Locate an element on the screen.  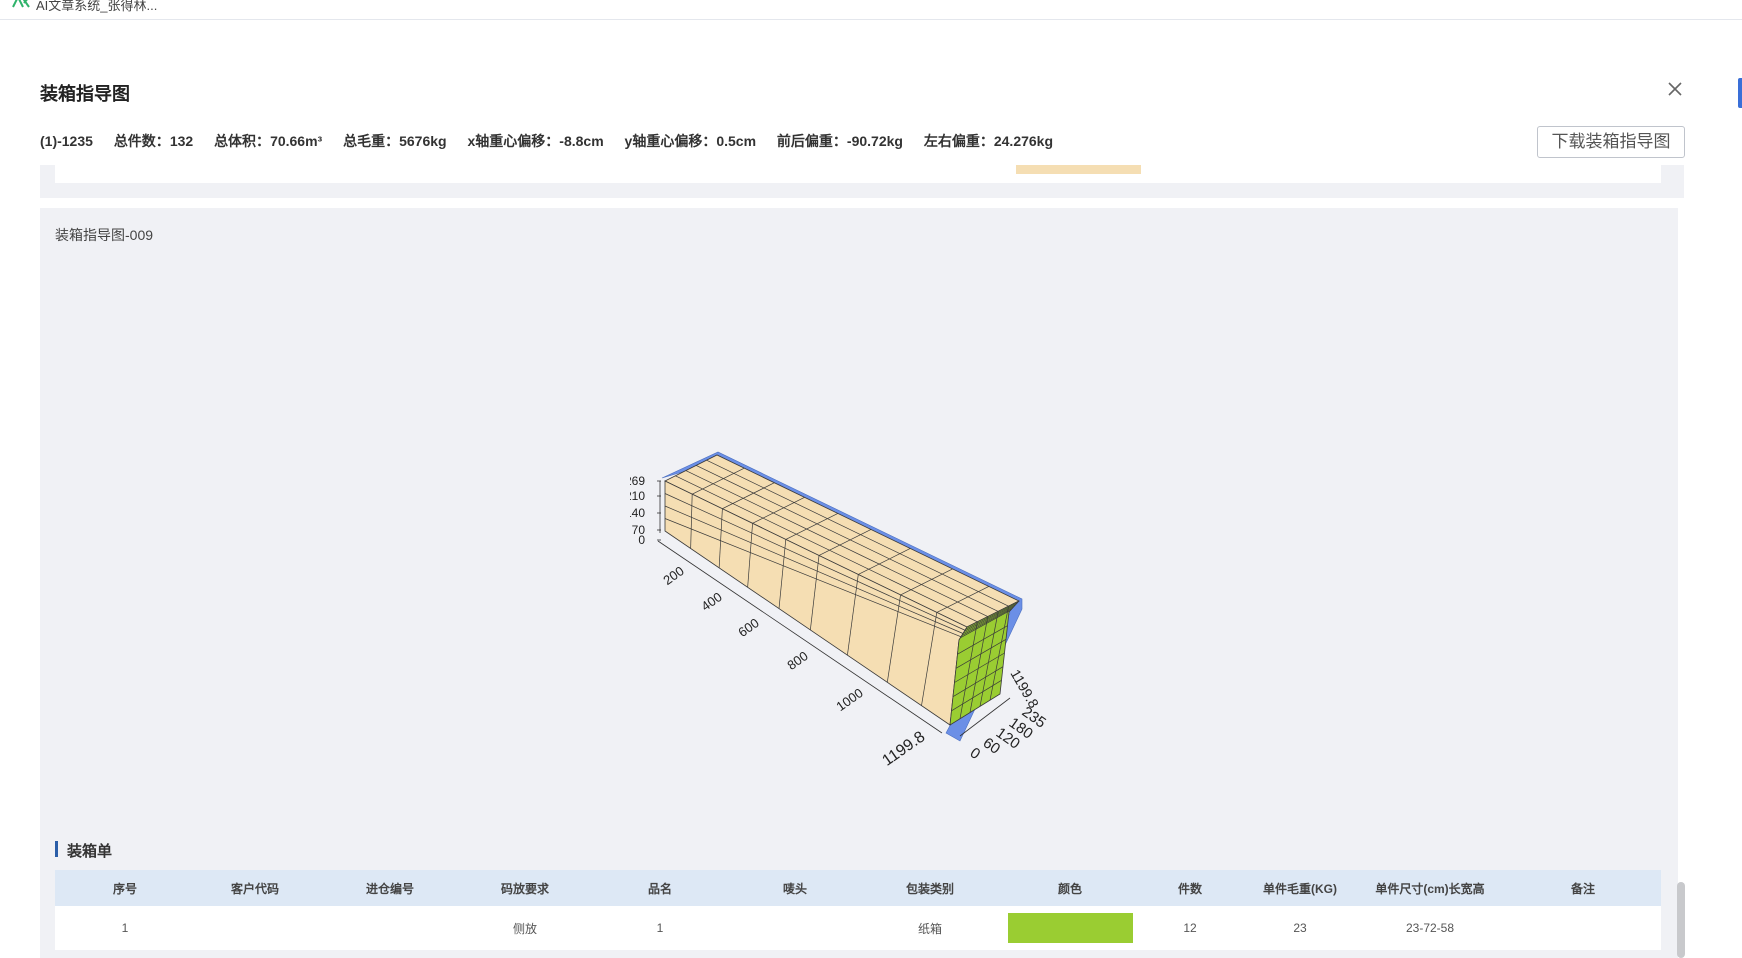
cell-package: 纸箱 is located at coordinates (930, 928).